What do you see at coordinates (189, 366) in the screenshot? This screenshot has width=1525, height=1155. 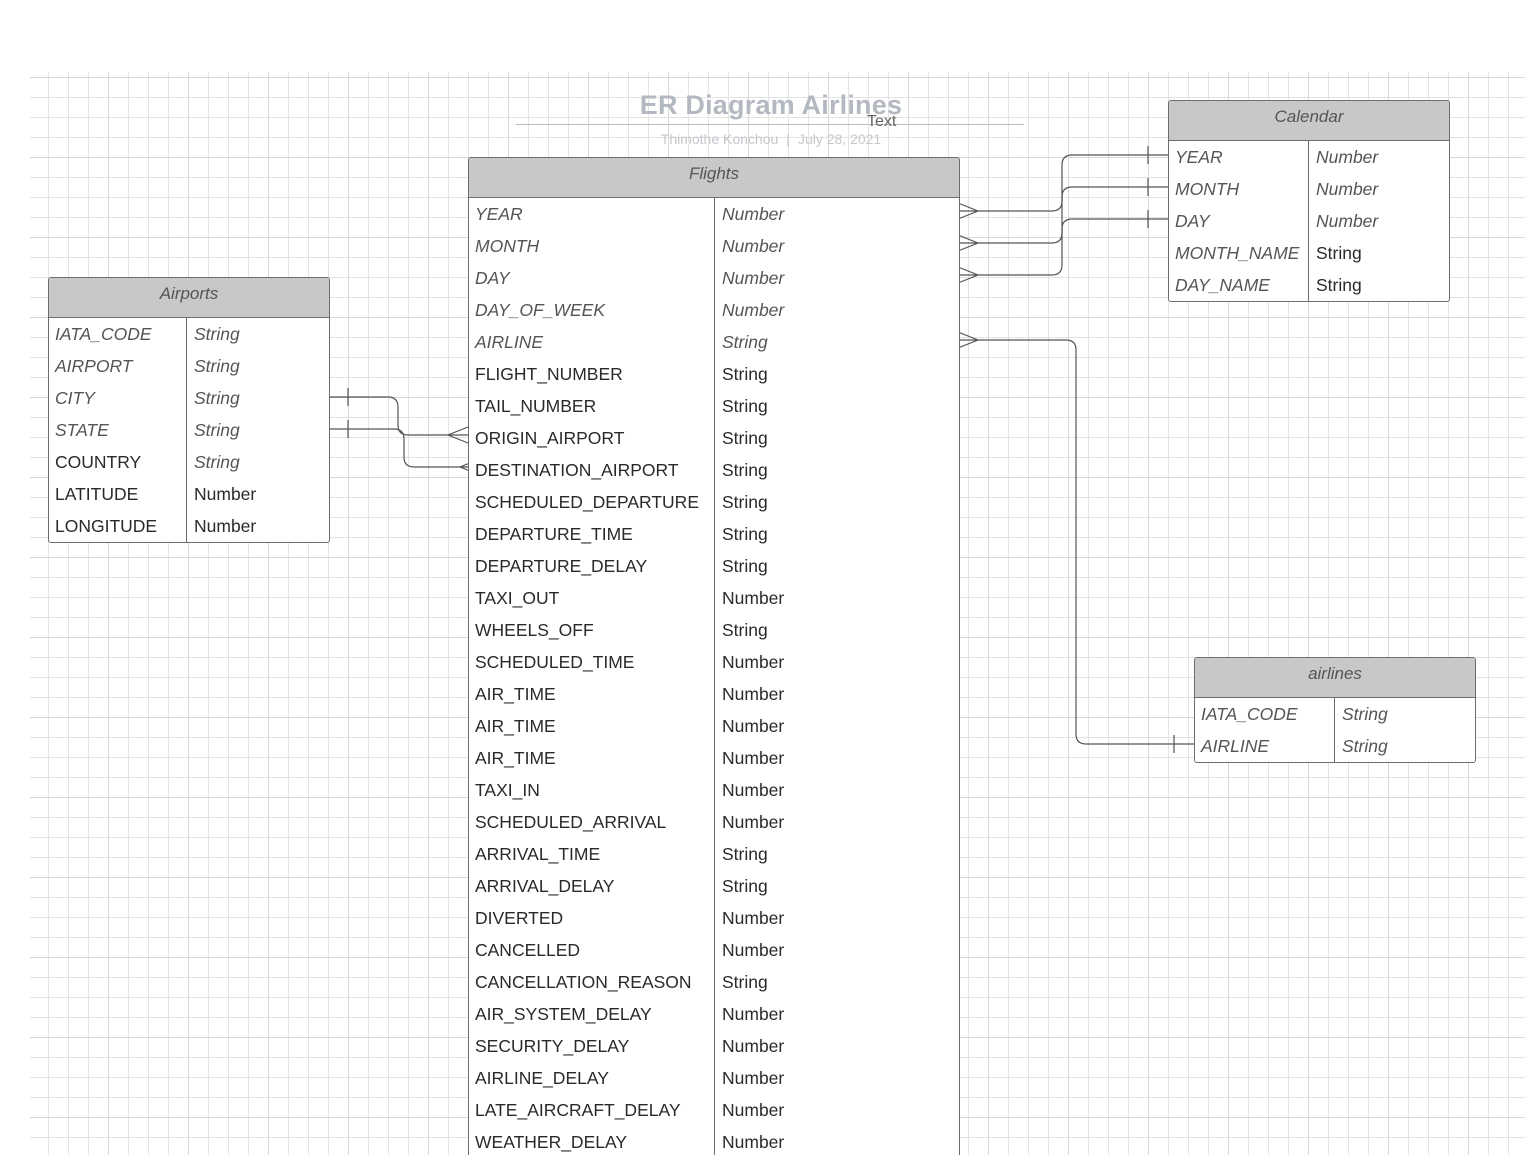 I see `entity-field-row: AIRPORT String` at bounding box center [189, 366].